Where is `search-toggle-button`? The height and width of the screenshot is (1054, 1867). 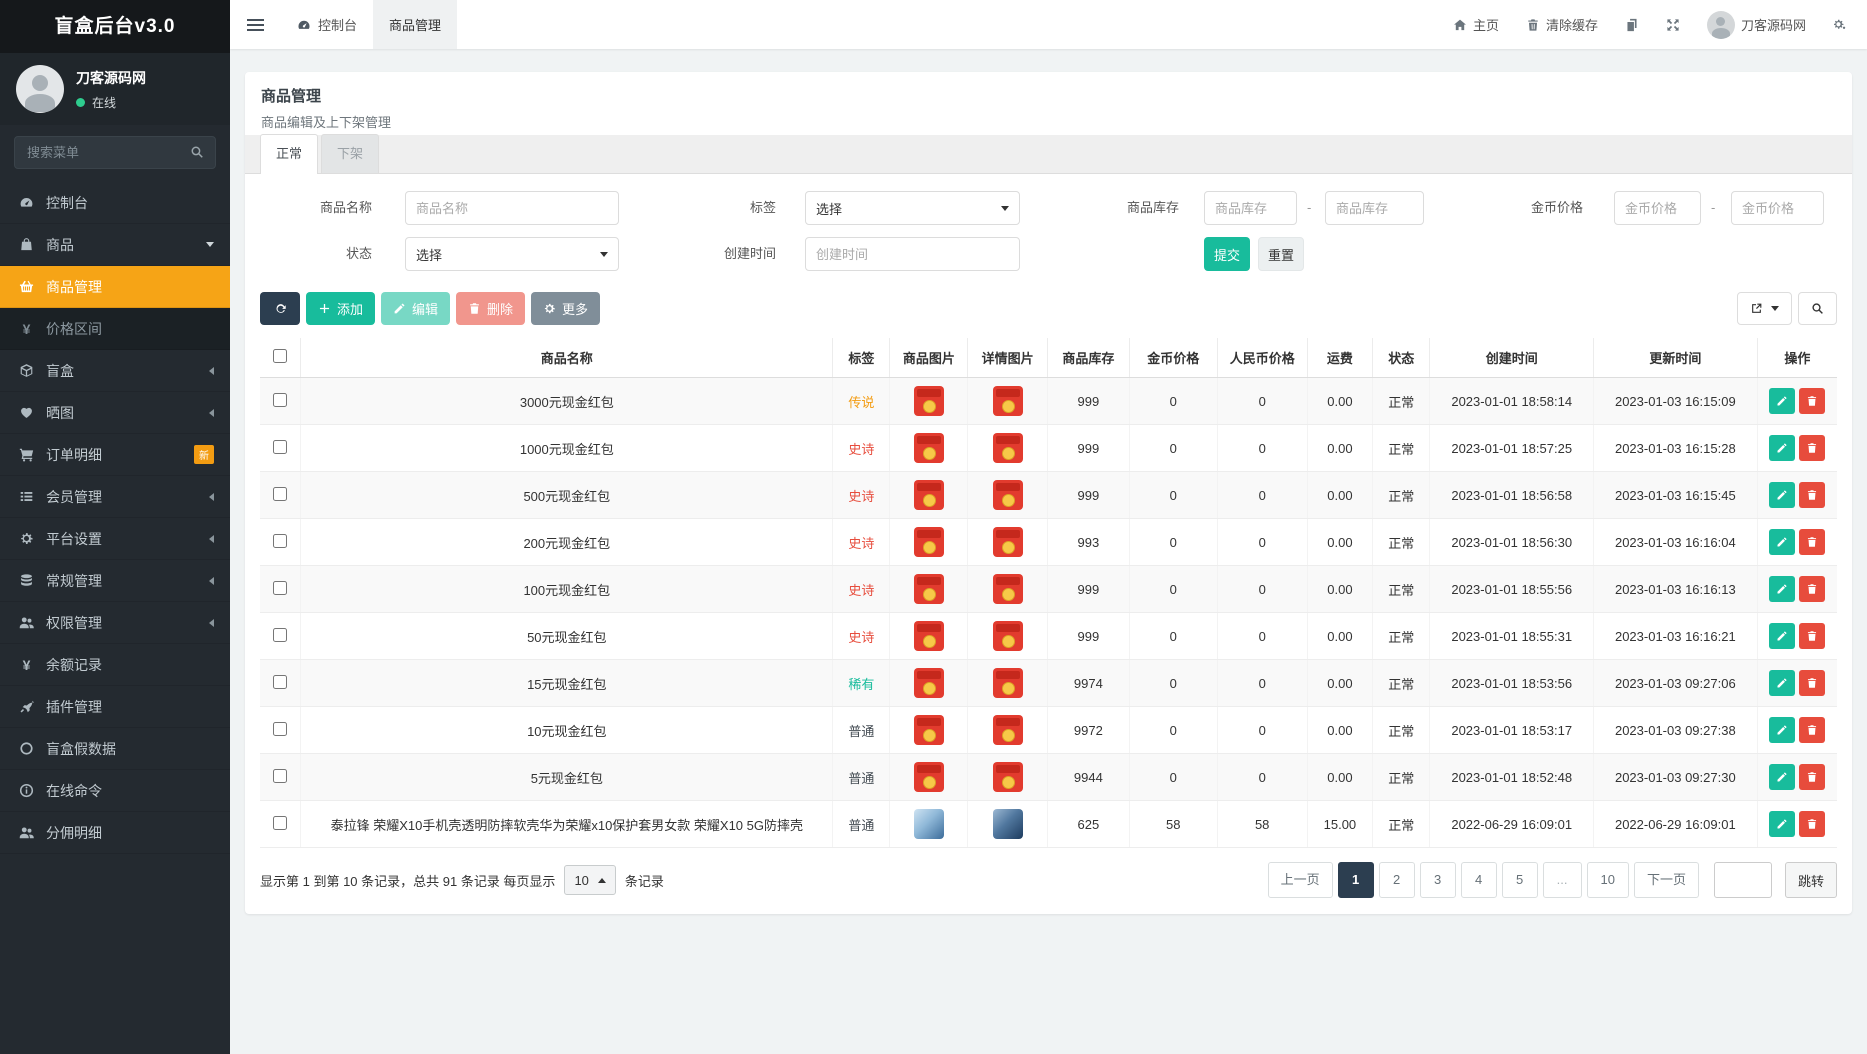
search-toggle-button is located at coordinates (1817, 308).